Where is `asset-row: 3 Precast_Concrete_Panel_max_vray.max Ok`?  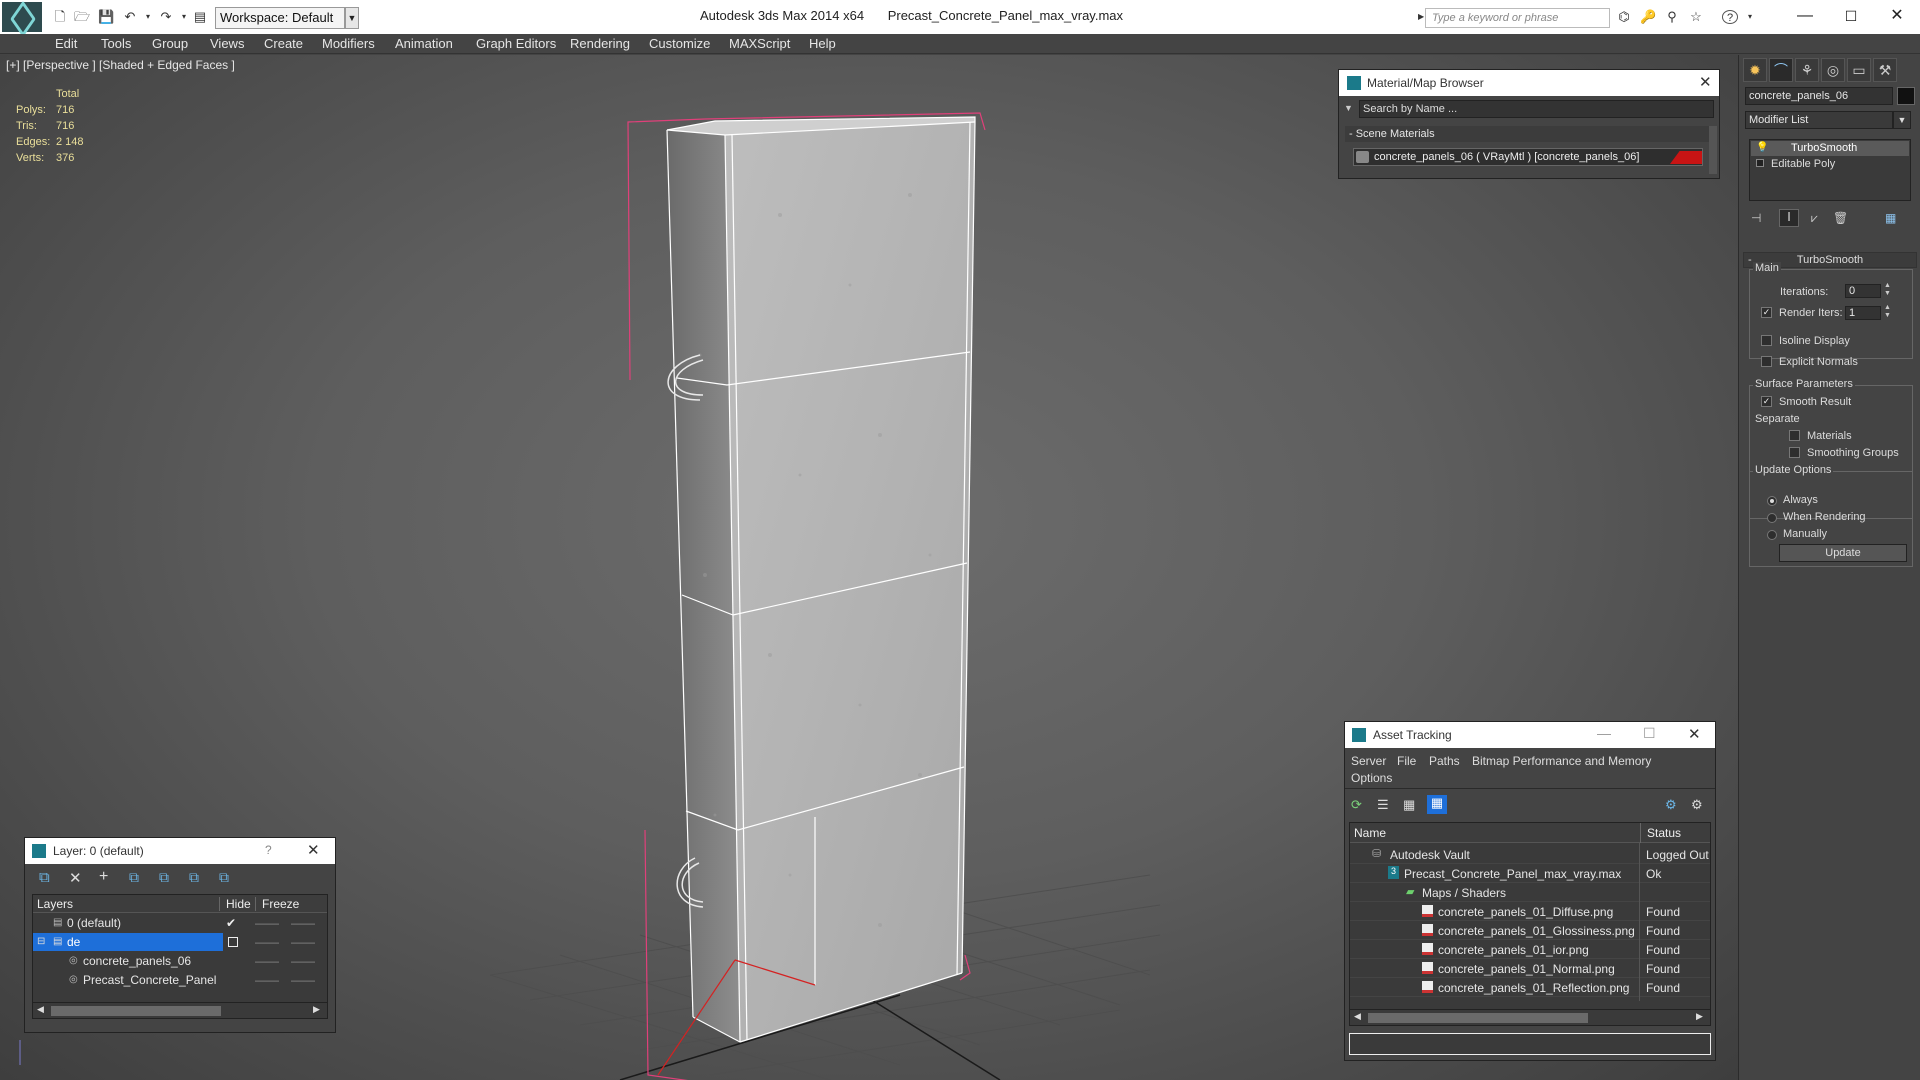 asset-row: 3 Precast_Concrete_Panel_max_vray.max Ok is located at coordinates (1530, 873).